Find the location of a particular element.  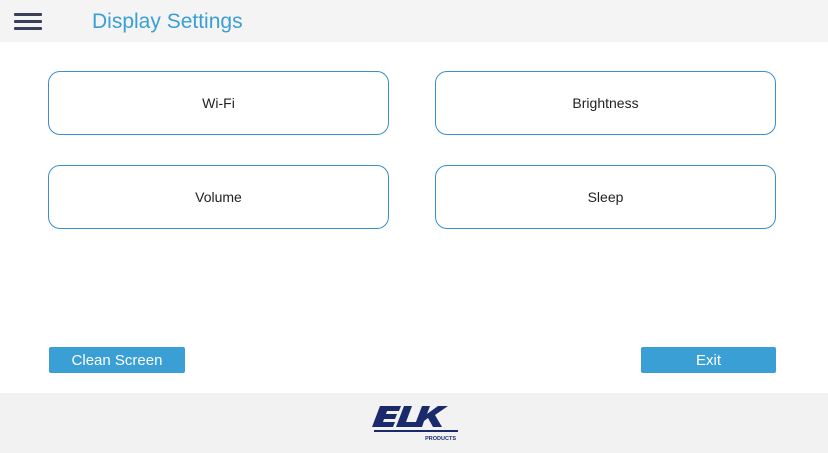

wifi-button: Wi-Fi is located at coordinates (218, 103).